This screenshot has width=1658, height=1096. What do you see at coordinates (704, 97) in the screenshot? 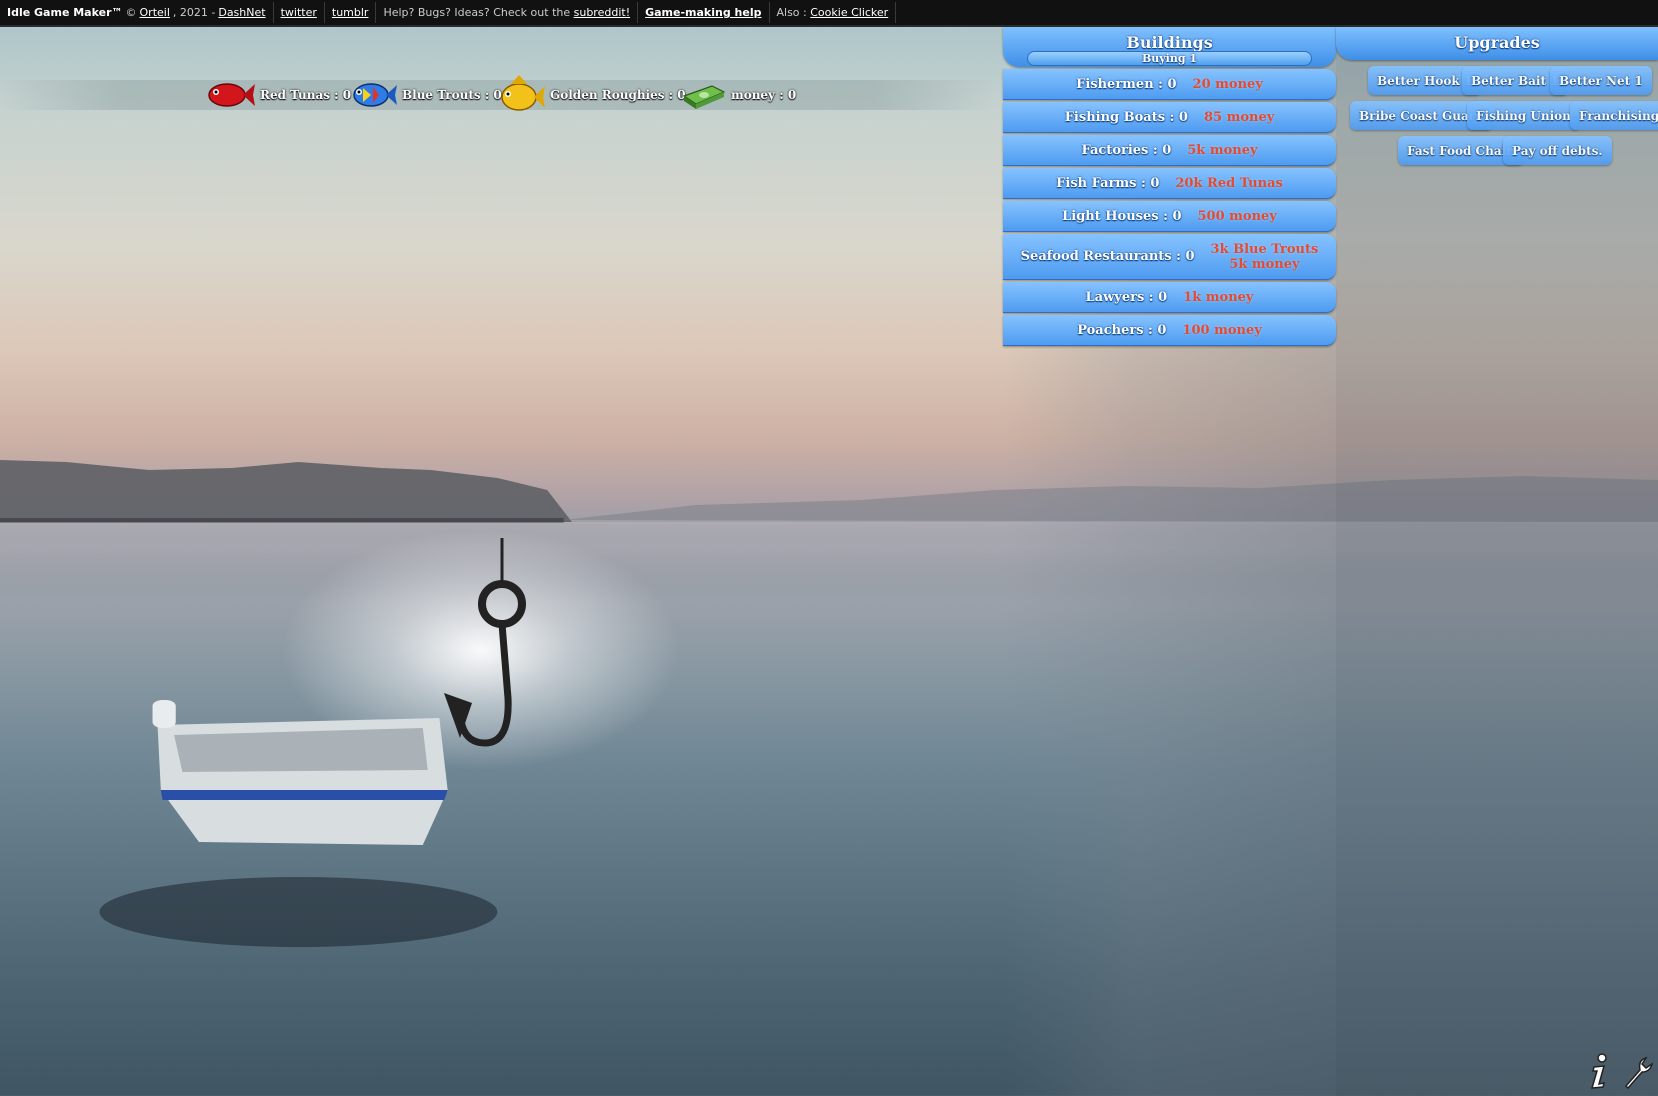
I see `money-icon` at bounding box center [704, 97].